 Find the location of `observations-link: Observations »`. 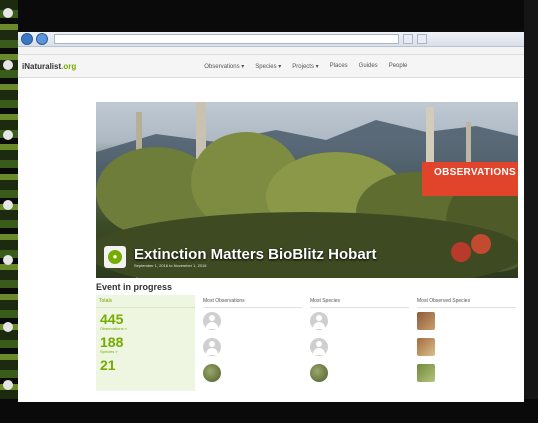

observations-link: Observations » is located at coordinates (147, 328).